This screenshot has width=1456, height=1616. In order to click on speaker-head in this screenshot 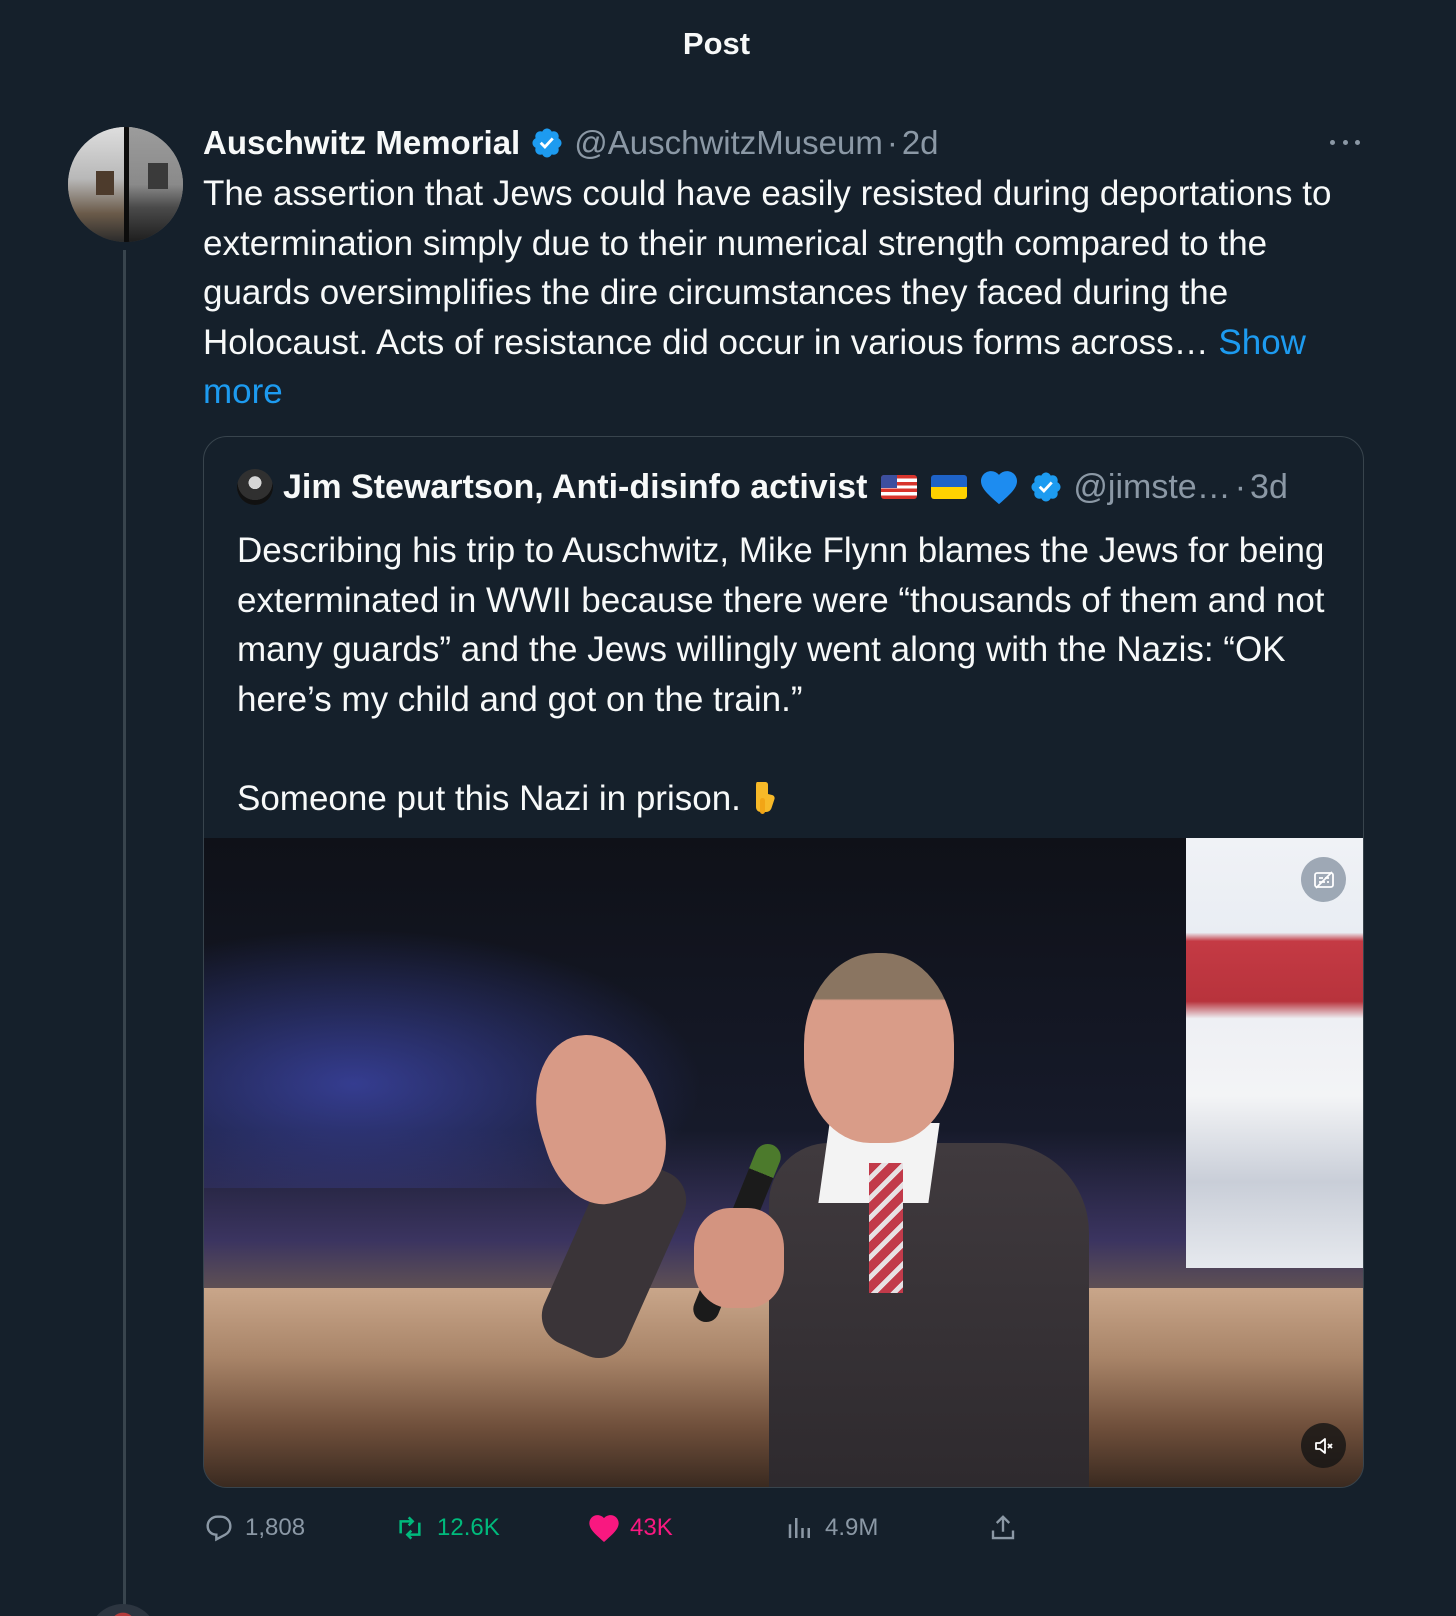, I will do `click(879, 1048)`.